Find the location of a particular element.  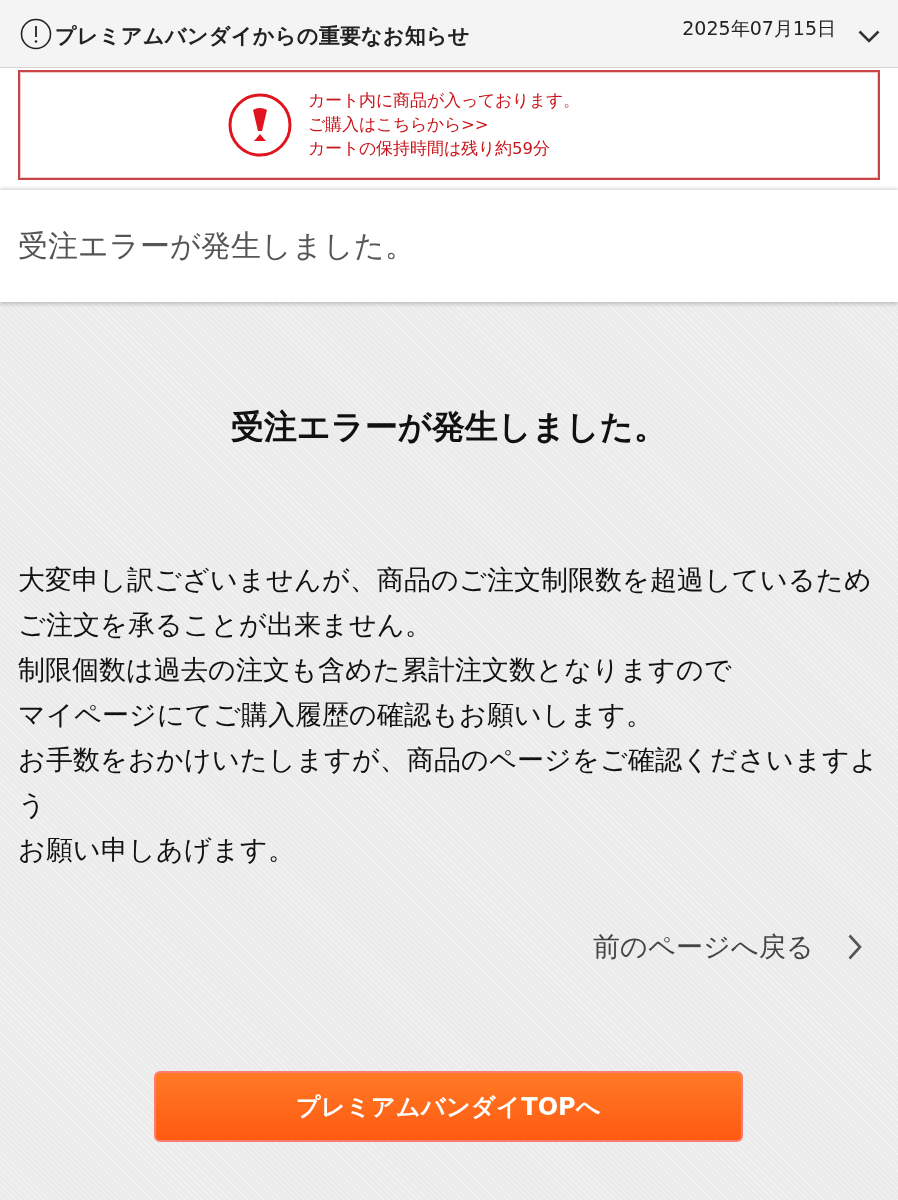

chevron-right-icon is located at coordinates (855, 947).